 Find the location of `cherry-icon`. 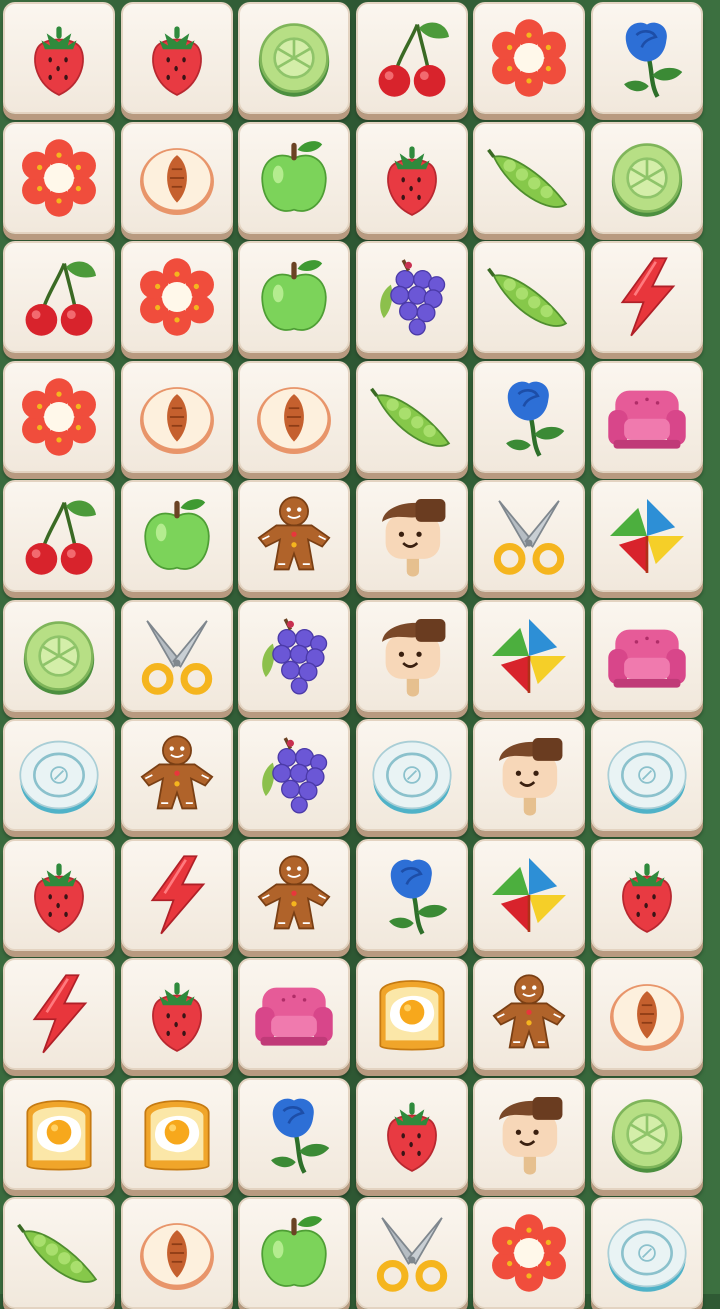

cherry-icon is located at coordinates (413, 59).